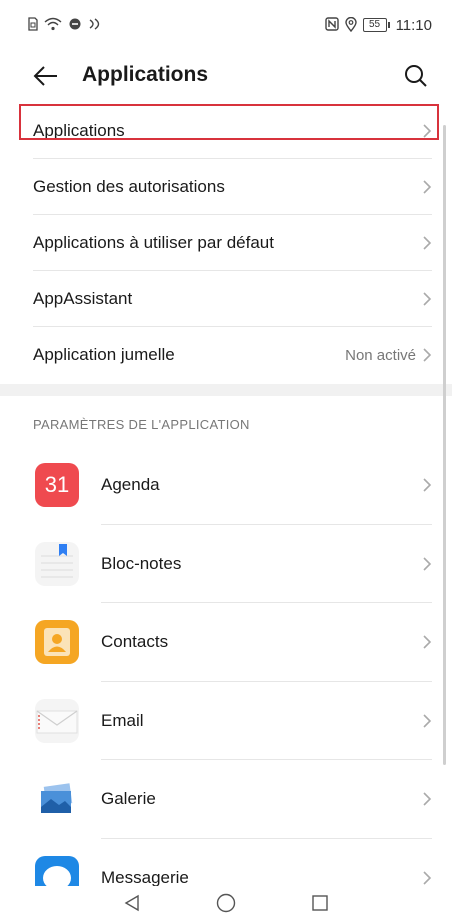  Describe the element at coordinates (226, 721) in the screenshot. I see `app-row-email: Email` at that location.